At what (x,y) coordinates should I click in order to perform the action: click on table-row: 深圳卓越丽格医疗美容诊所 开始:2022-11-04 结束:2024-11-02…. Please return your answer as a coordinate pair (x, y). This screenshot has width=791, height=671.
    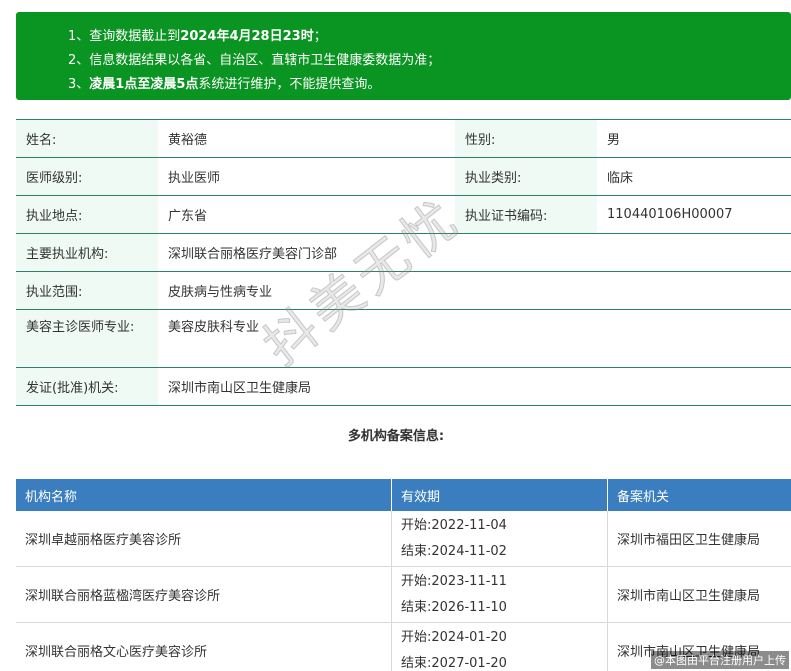
    Looking at the image, I should click on (403, 539).